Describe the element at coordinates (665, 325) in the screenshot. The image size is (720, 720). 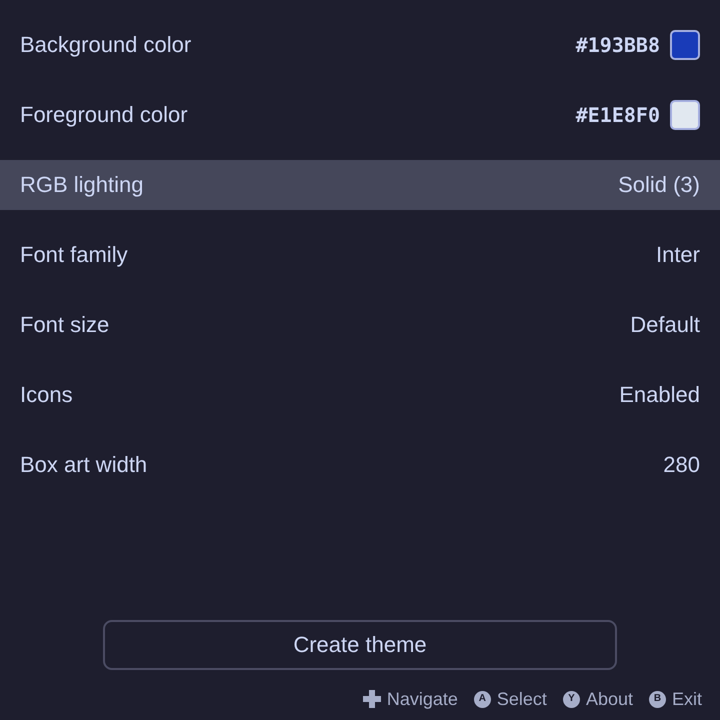
I see `setting-value: Default` at that location.